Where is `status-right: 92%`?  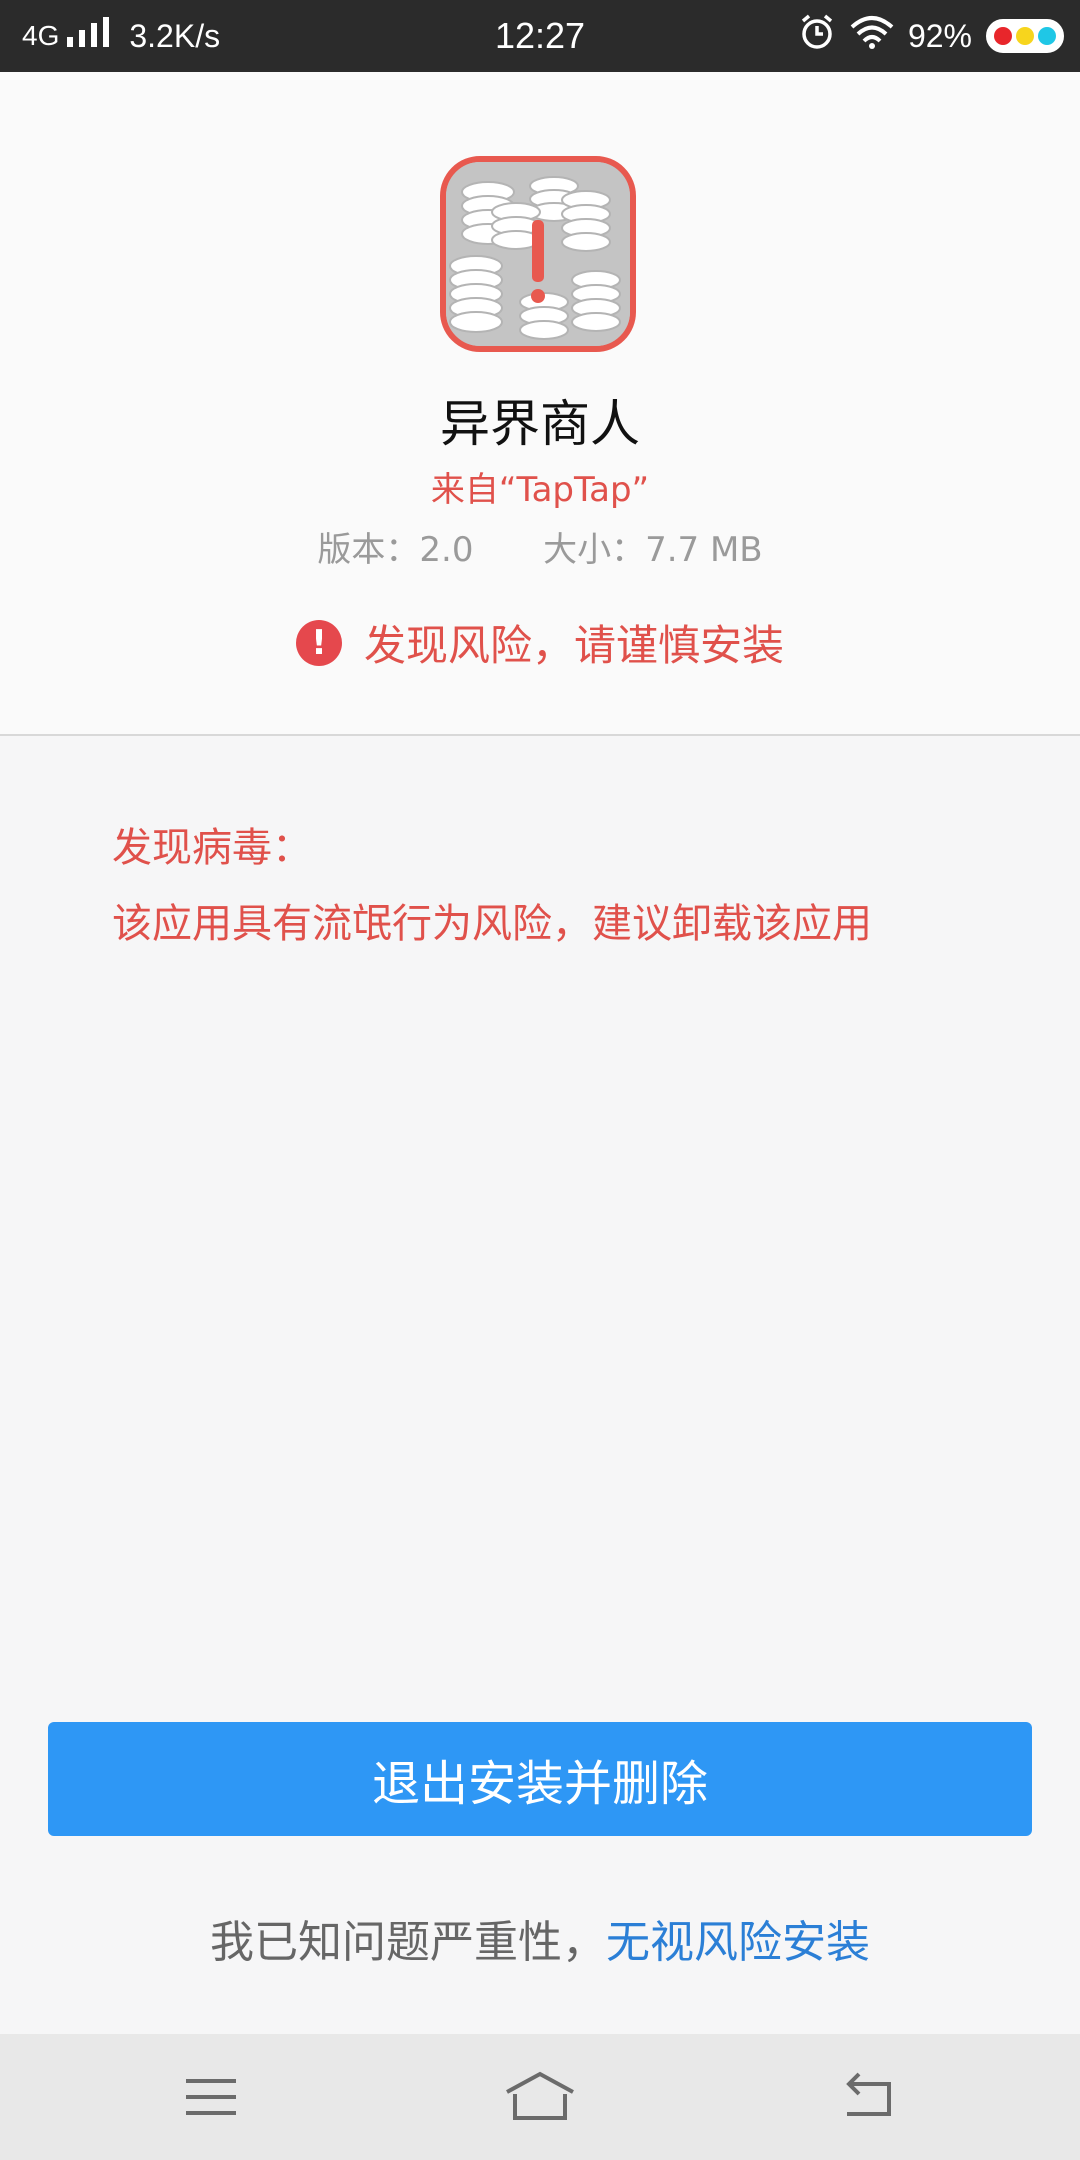
status-right: 92% is located at coordinates (924, 36).